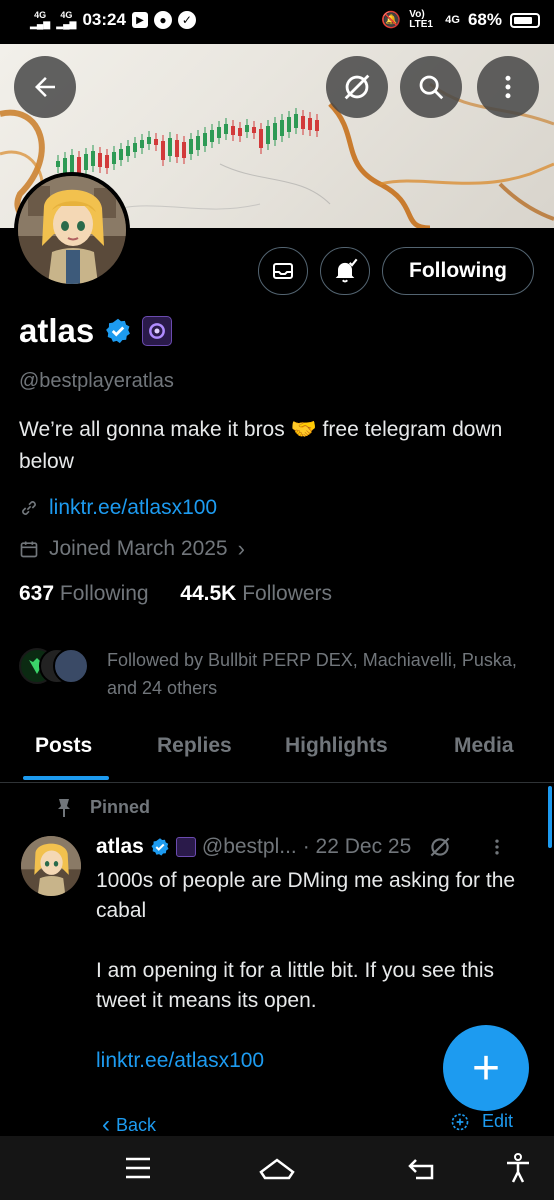  What do you see at coordinates (241, 548) in the screenshot?
I see `chevron-right-icon: ›` at bounding box center [241, 548].